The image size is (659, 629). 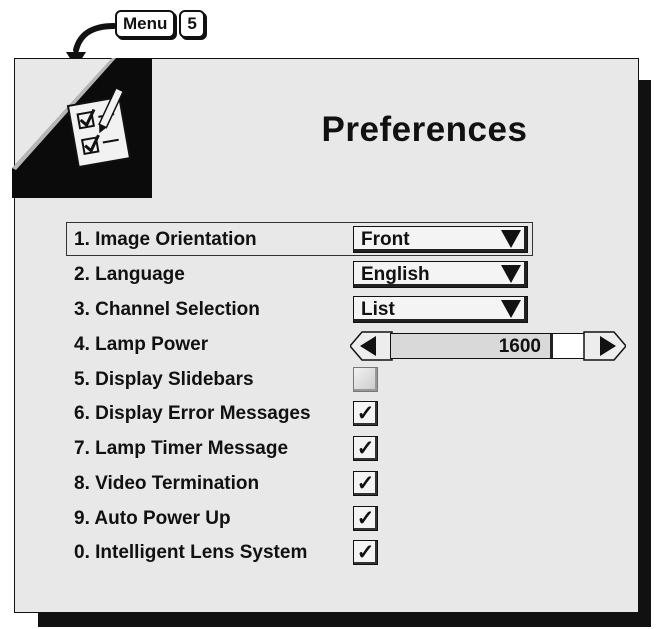 I want to click on display-error-messages-checkbox: ✓, so click(x=365, y=413).